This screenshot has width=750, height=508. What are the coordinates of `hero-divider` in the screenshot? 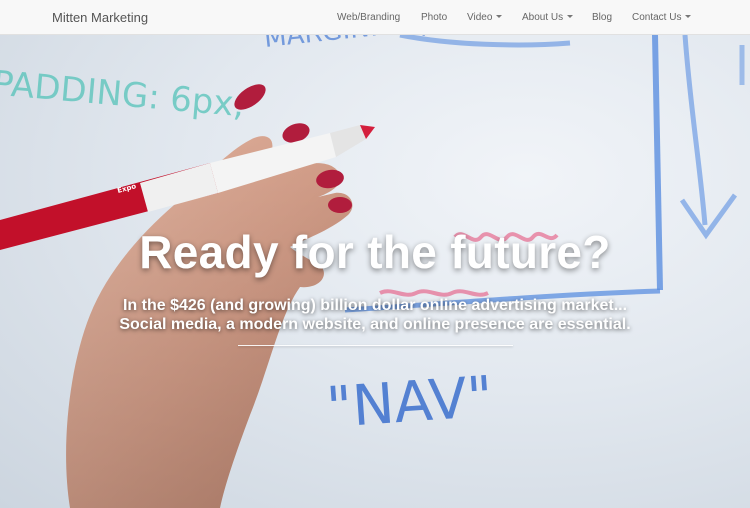 It's located at (375, 345).